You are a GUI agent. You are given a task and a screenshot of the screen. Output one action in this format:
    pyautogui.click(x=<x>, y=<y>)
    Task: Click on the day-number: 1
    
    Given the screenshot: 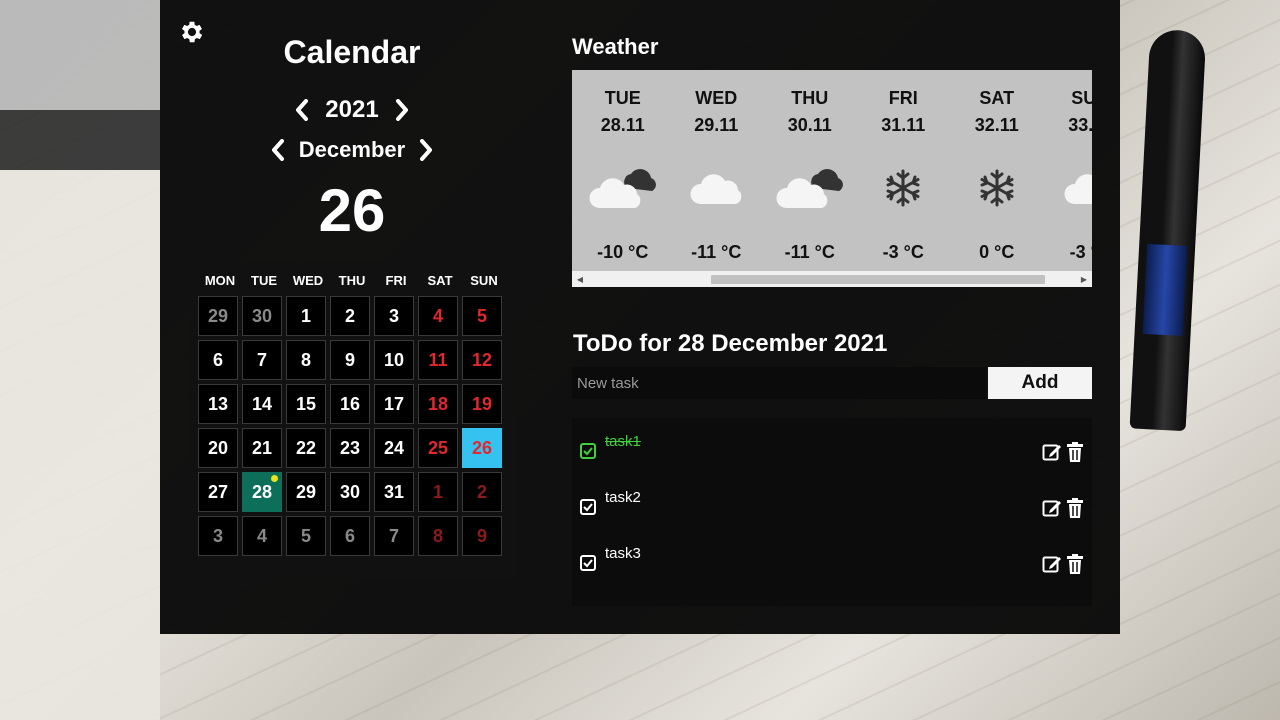 What is the action you would take?
    pyautogui.click(x=437, y=491)
    